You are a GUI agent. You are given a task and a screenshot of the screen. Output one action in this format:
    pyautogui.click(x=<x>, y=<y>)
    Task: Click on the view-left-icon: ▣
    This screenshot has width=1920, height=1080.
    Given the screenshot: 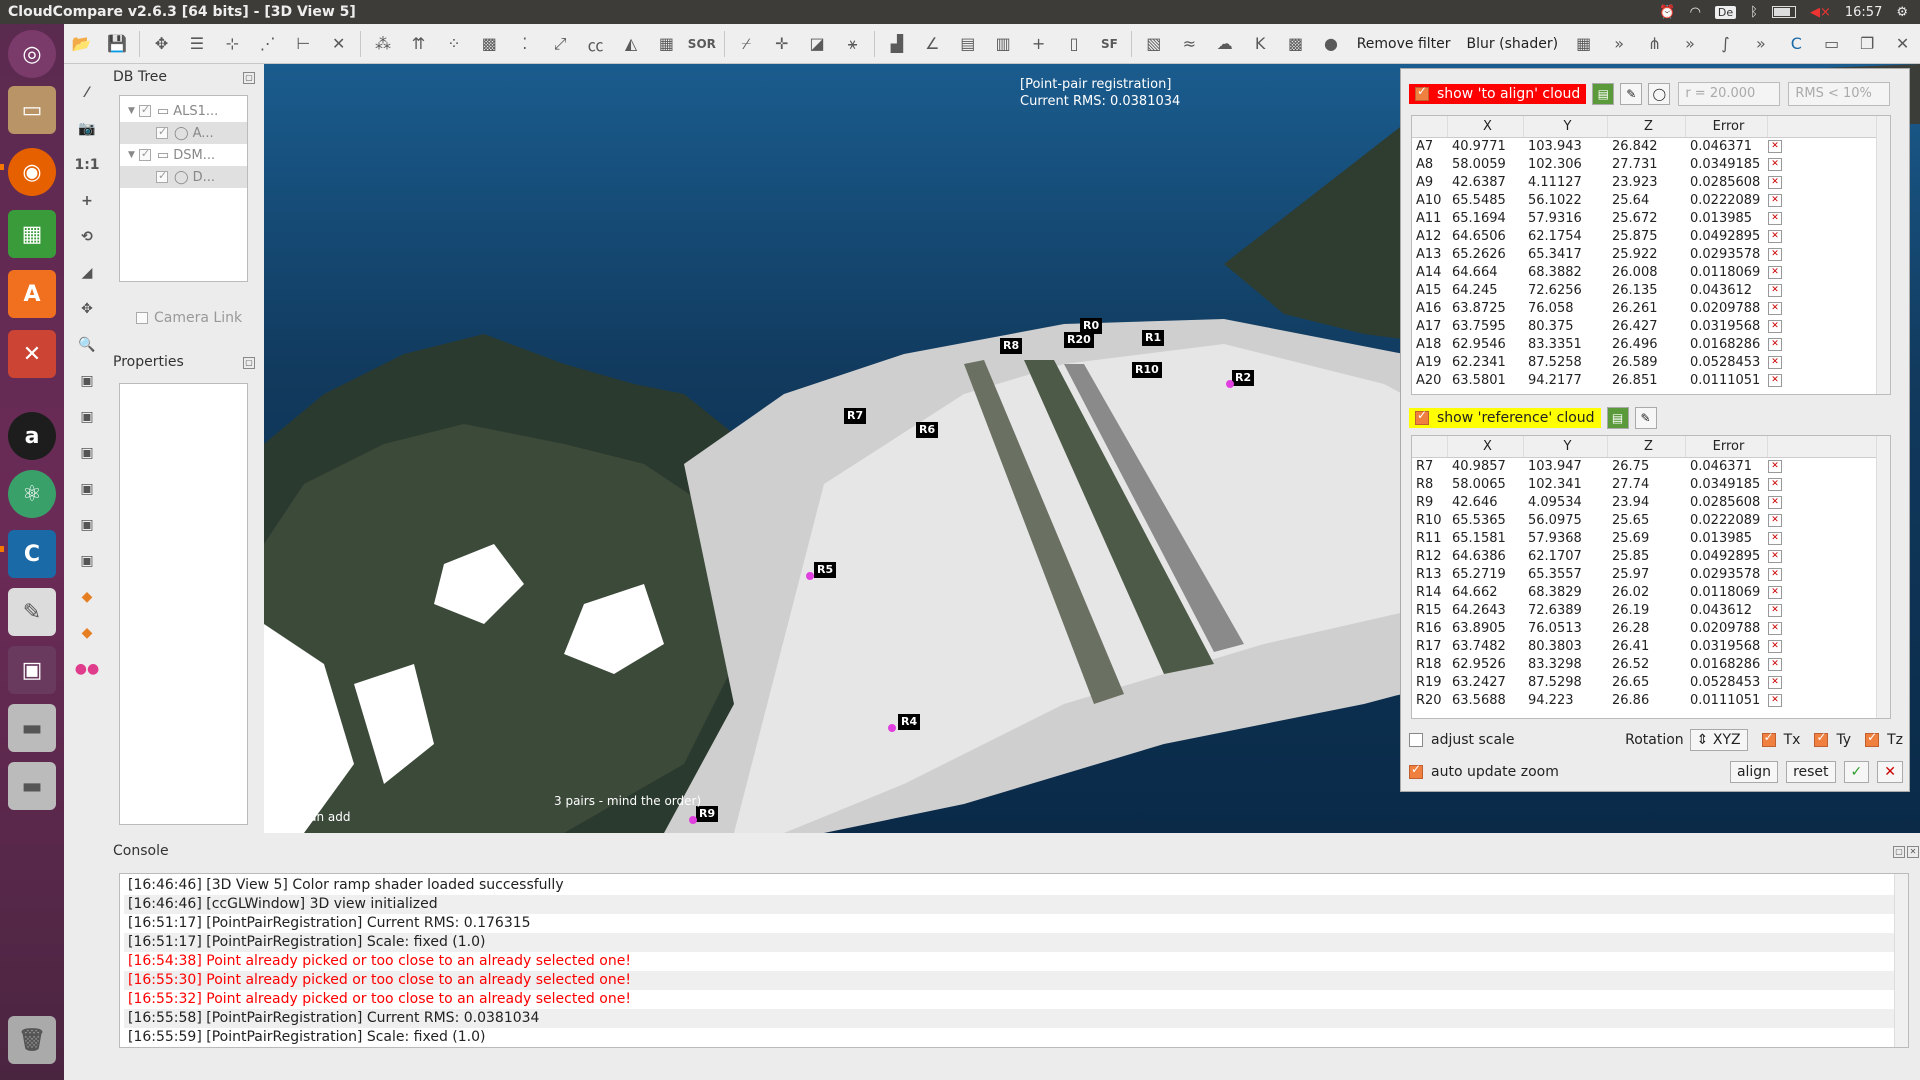 What is the action you would take?
    pyautogui.click(x=87, y=453)
    